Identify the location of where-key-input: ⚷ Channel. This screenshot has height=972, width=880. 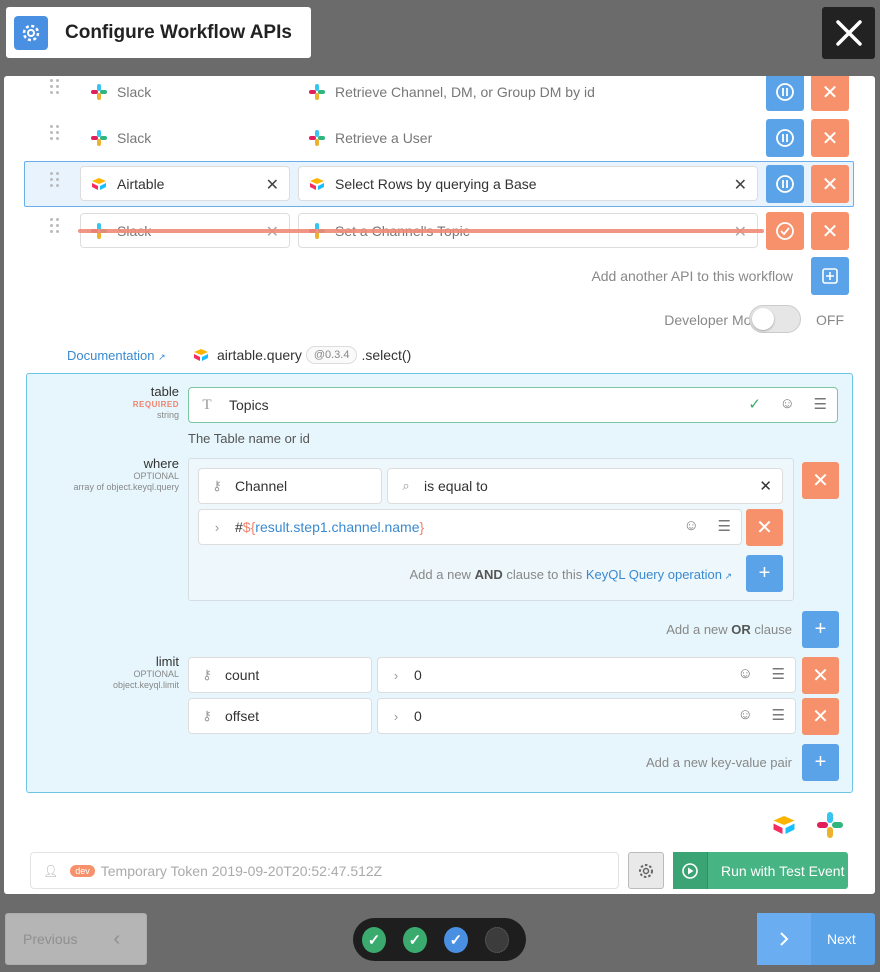
(290, 486).